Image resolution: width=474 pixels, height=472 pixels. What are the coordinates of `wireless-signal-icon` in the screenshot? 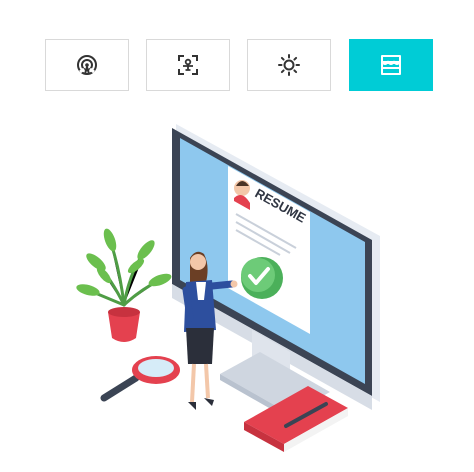 It's located at (87, 65).